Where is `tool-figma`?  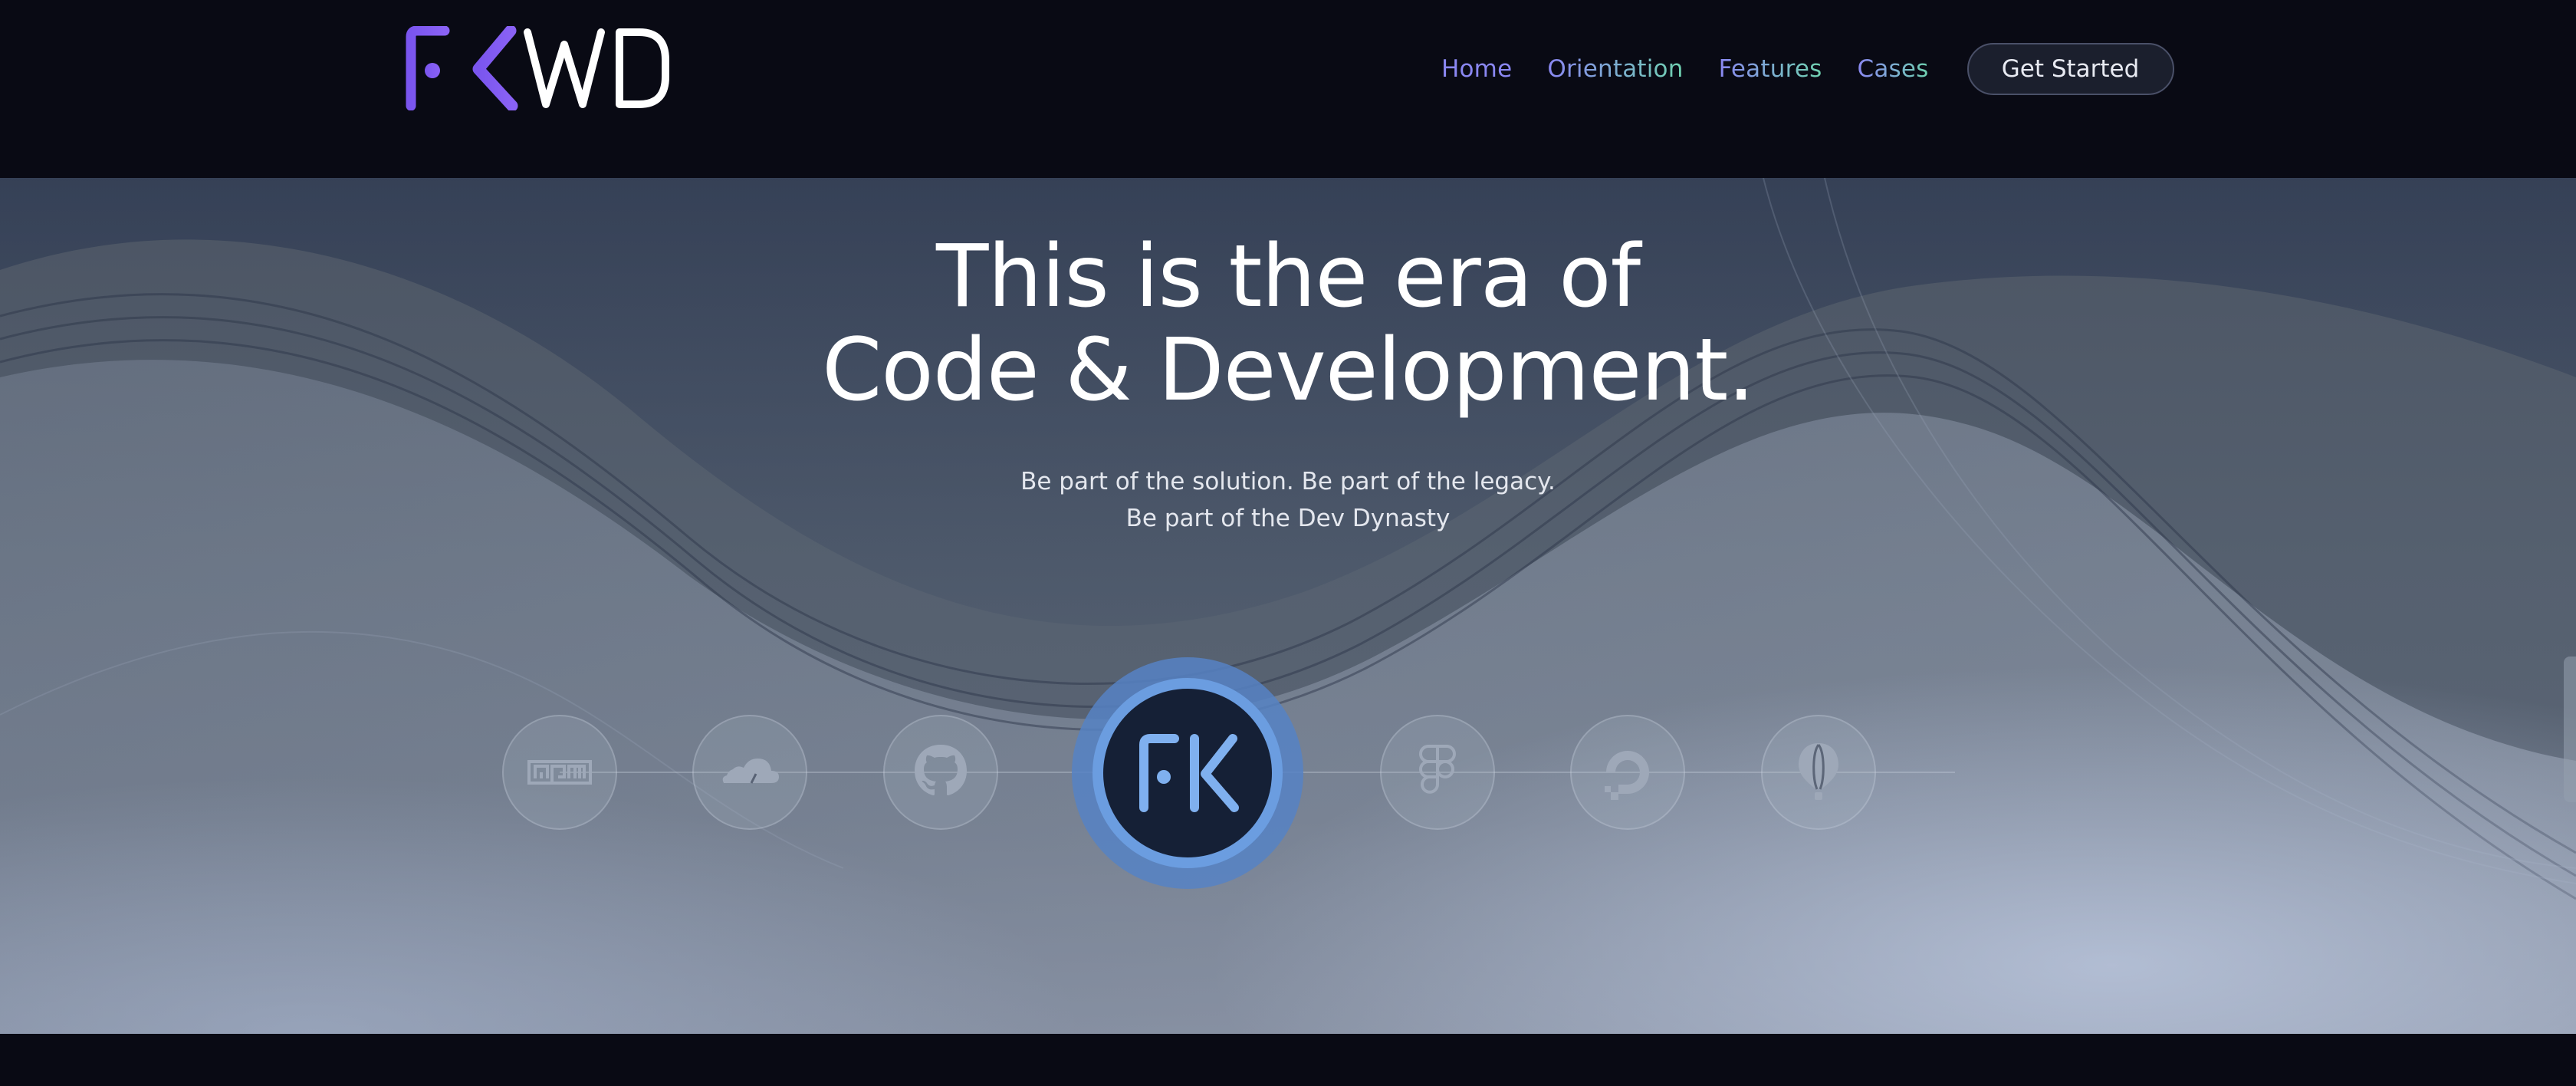 tool-figma is located at coordinates (1437, 772).